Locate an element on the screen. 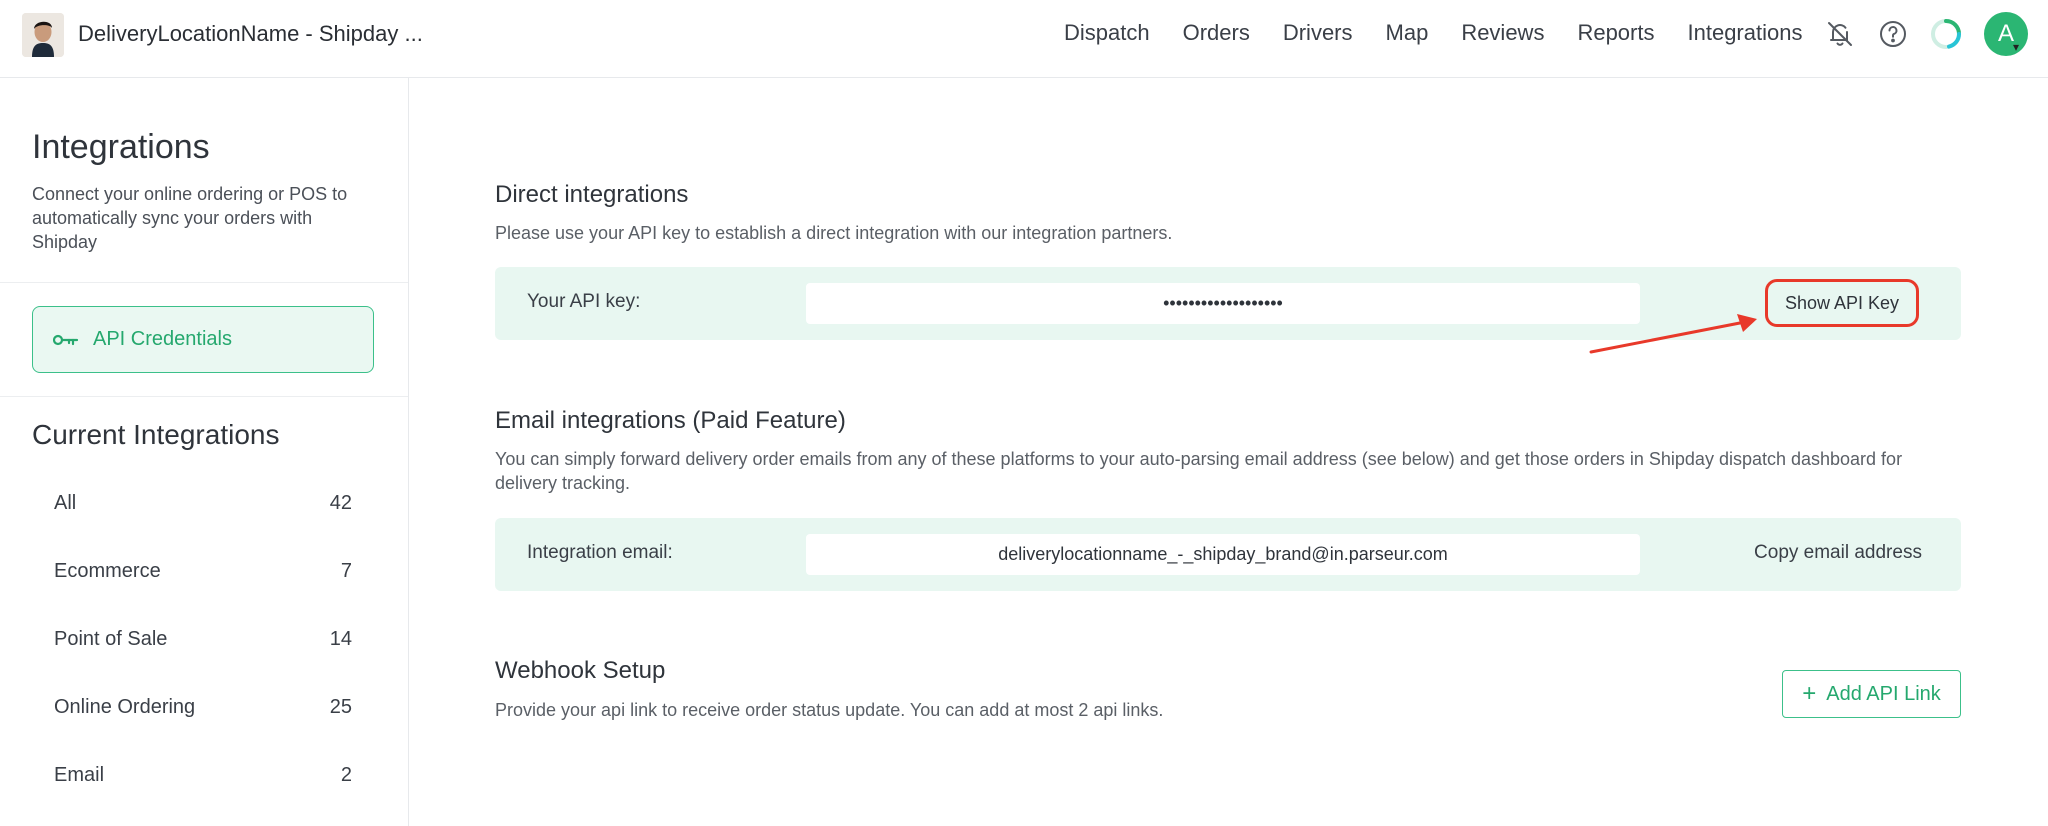 This screenshot has width=2048, height=826. page-title: Integrations is located at coordinates (121, 147).